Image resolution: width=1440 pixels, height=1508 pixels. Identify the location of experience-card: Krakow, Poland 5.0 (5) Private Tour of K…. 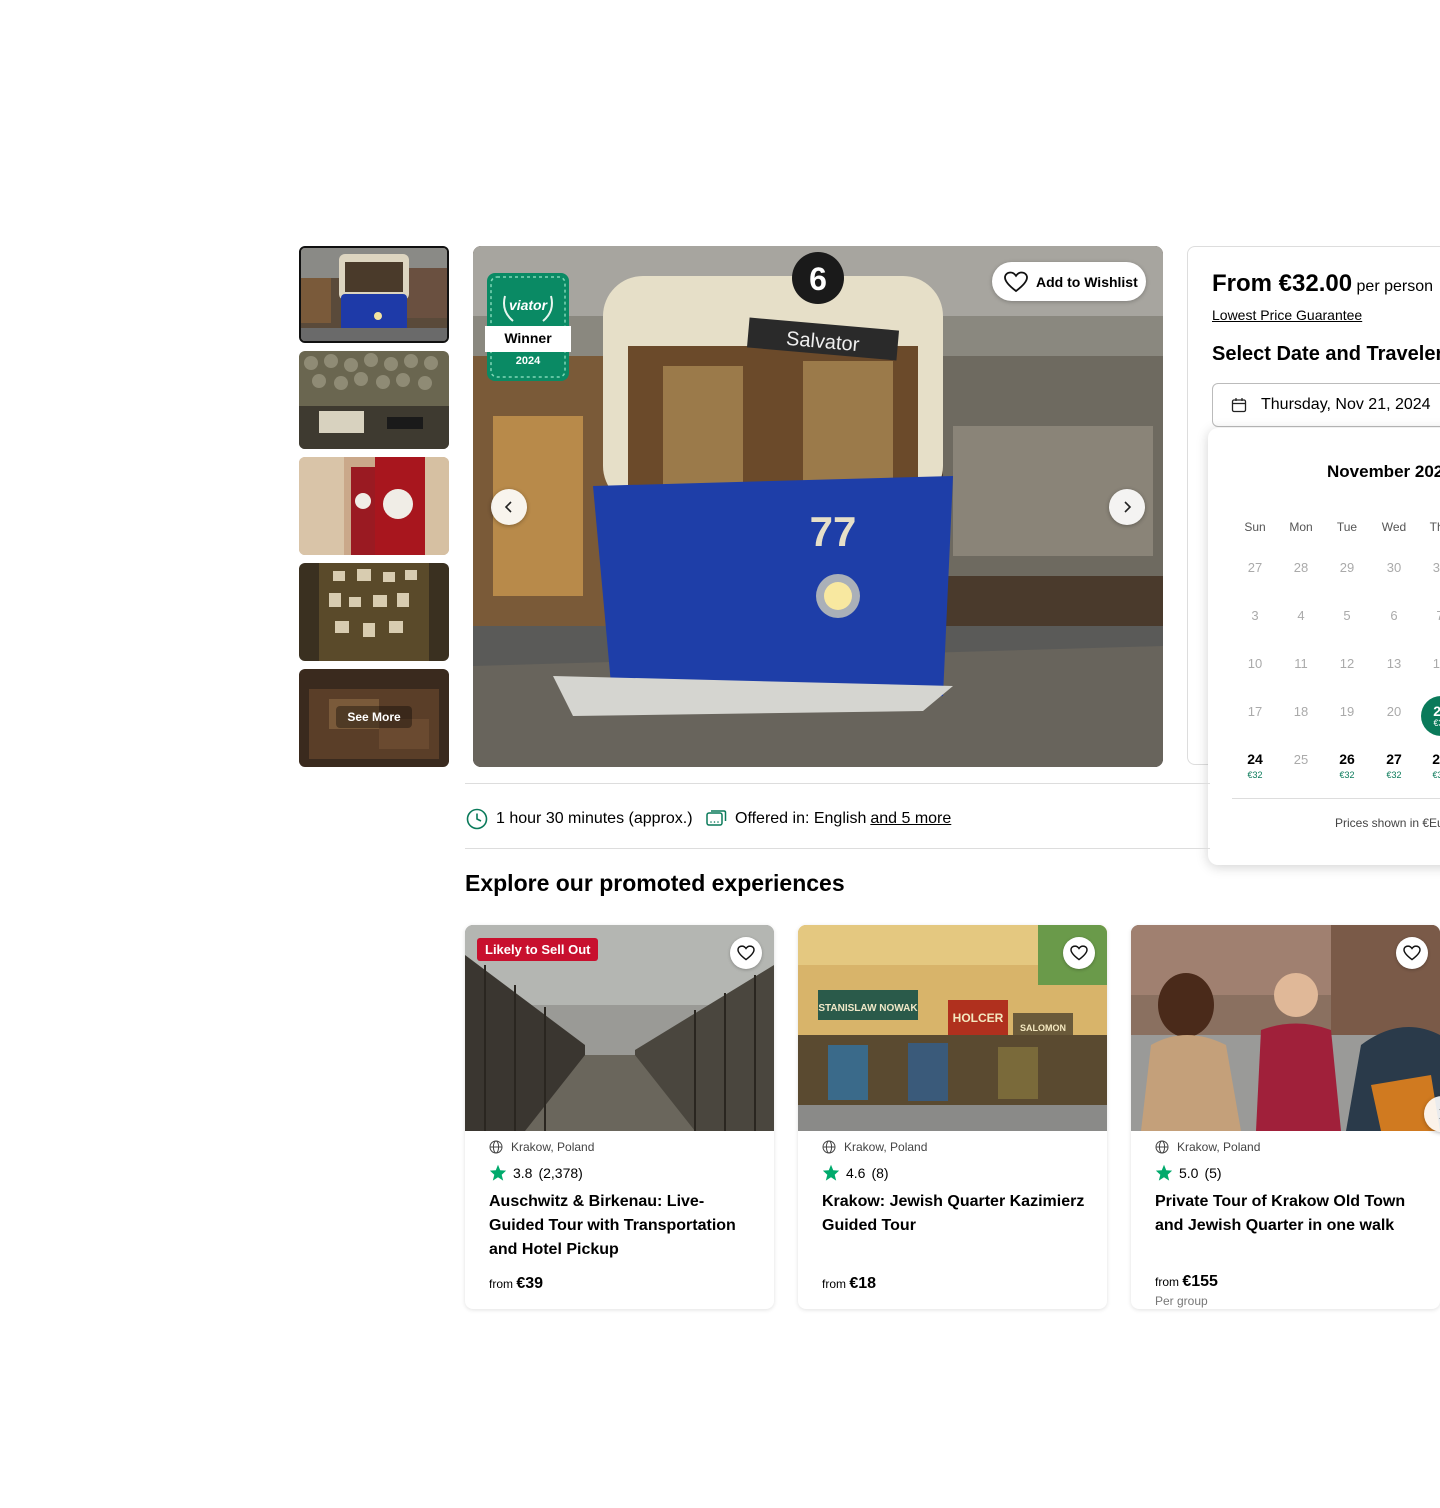
(1285, 1117).